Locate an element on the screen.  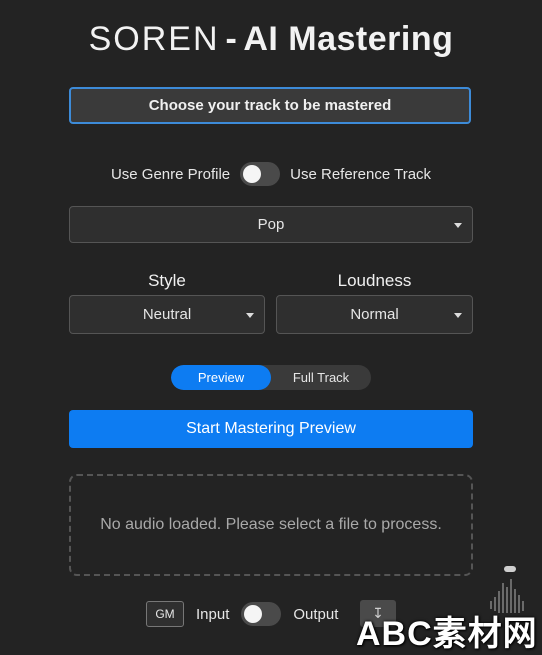
reference-track-label: Use Reference Track is located at coordinates (361, 174).